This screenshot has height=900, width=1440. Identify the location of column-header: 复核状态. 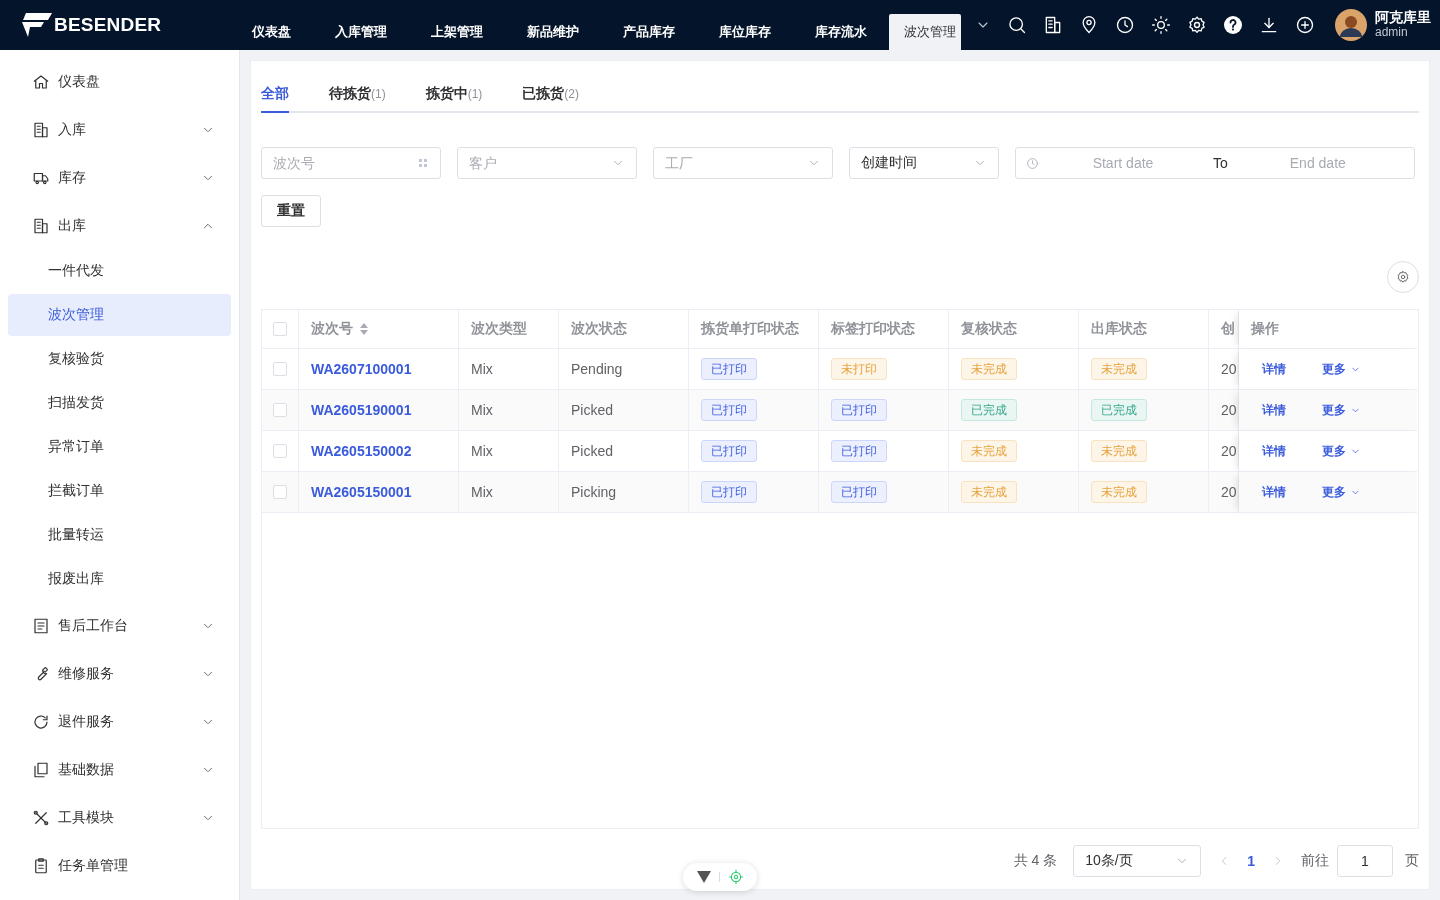
(989, 329).